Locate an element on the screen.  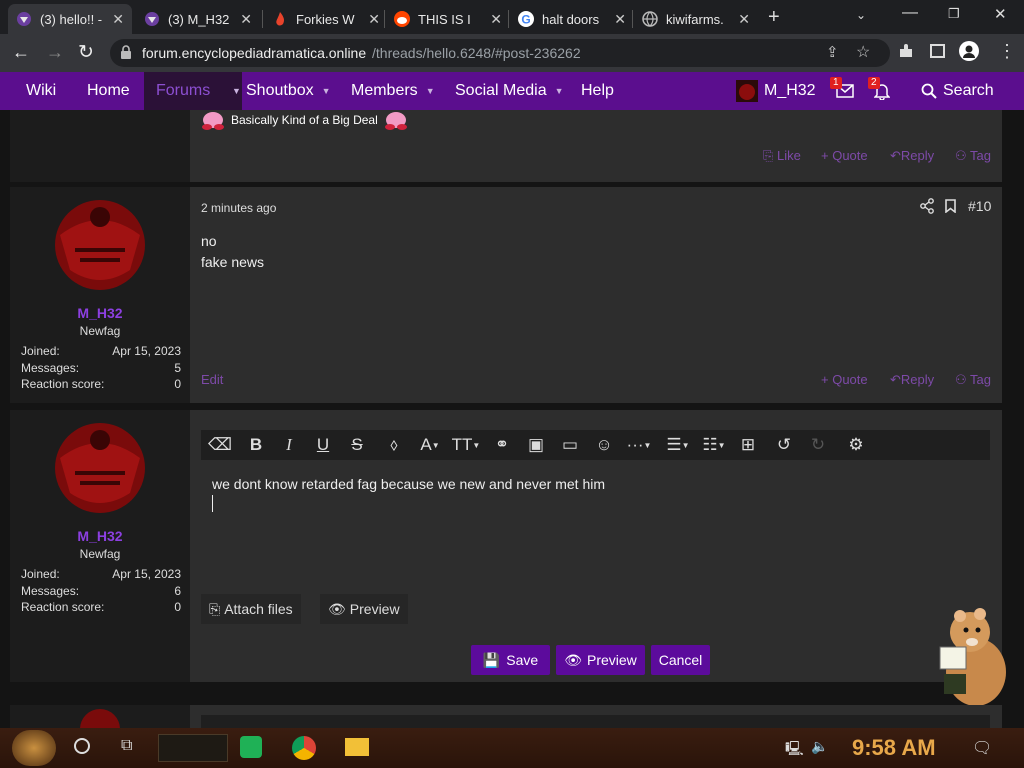
browser-tab: THIS IS I ✕ is located at coordinates (448, 19).